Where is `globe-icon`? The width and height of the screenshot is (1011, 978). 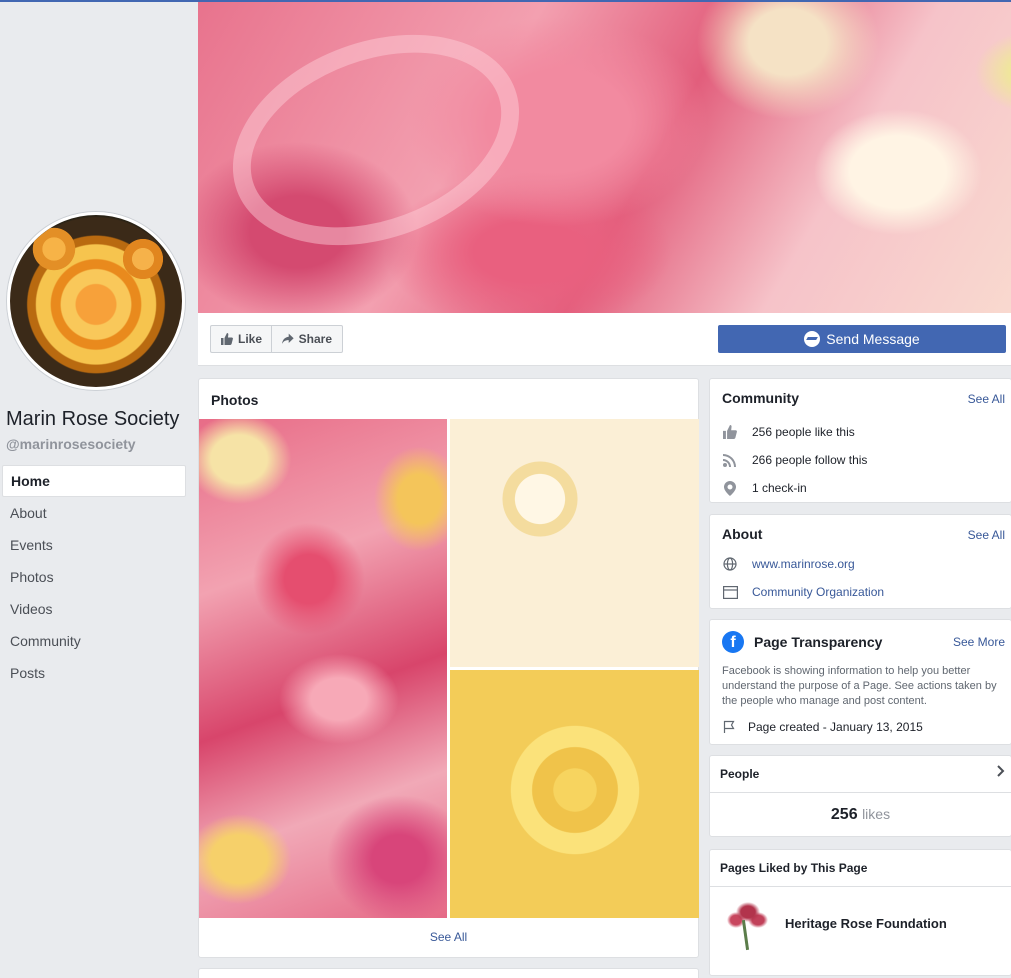 globe-icon is located at coordinates (730, 564).